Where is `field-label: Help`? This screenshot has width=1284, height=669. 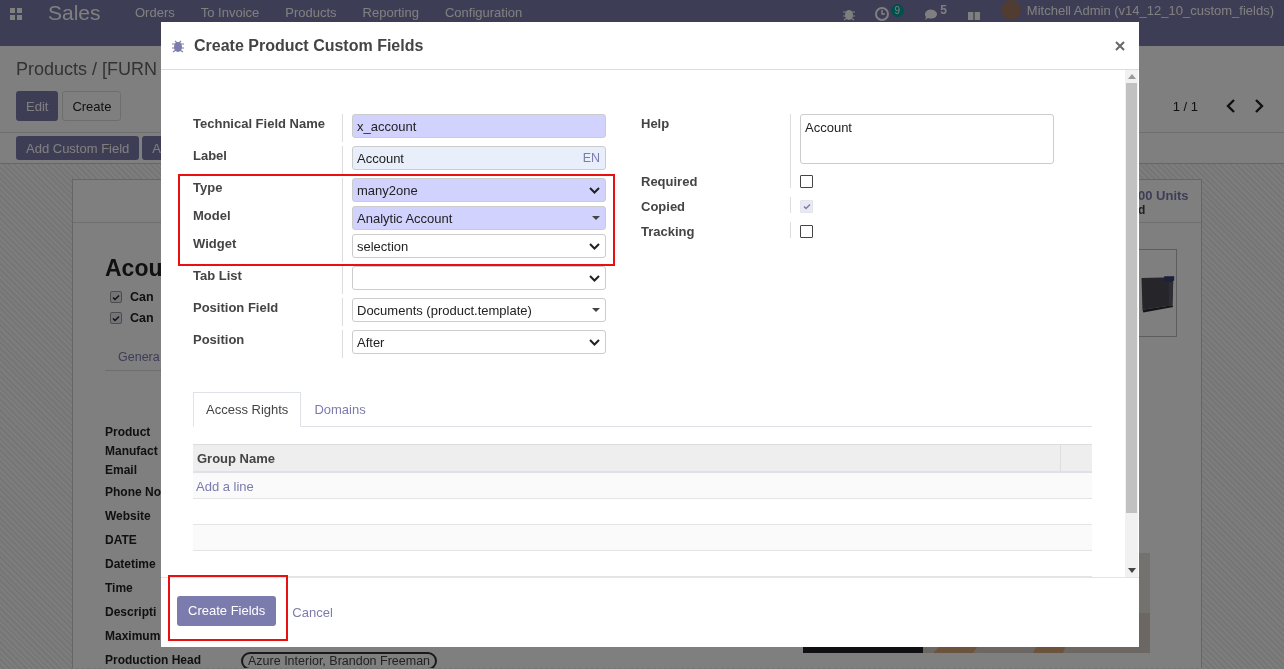
field-label: Help is located at coordinates (656, 124).